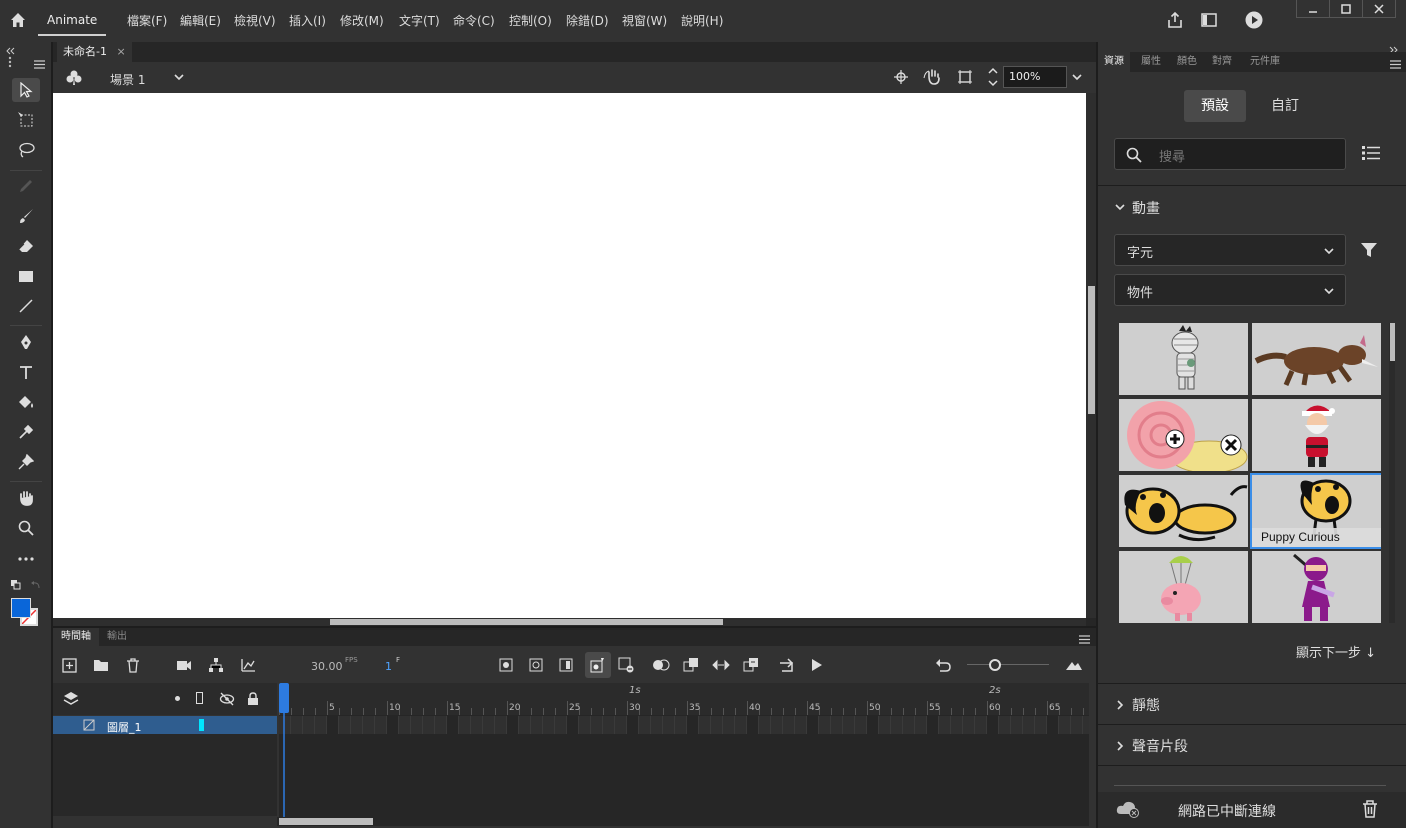  I want to click on stage-vertical-scroll-thumb, so click(1091, 350).